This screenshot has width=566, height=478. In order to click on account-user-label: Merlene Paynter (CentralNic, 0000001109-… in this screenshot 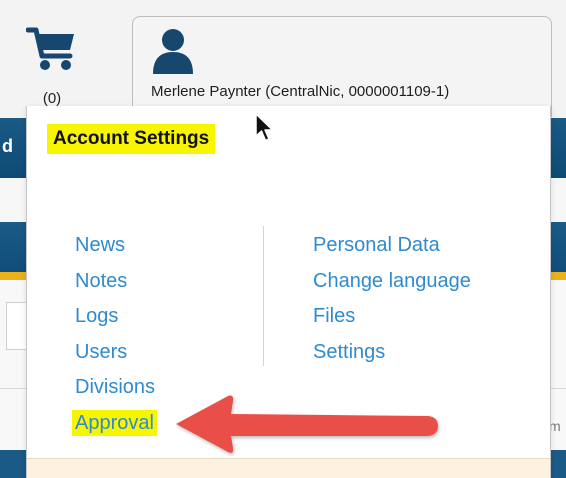, I will do `click(300, 91)`.